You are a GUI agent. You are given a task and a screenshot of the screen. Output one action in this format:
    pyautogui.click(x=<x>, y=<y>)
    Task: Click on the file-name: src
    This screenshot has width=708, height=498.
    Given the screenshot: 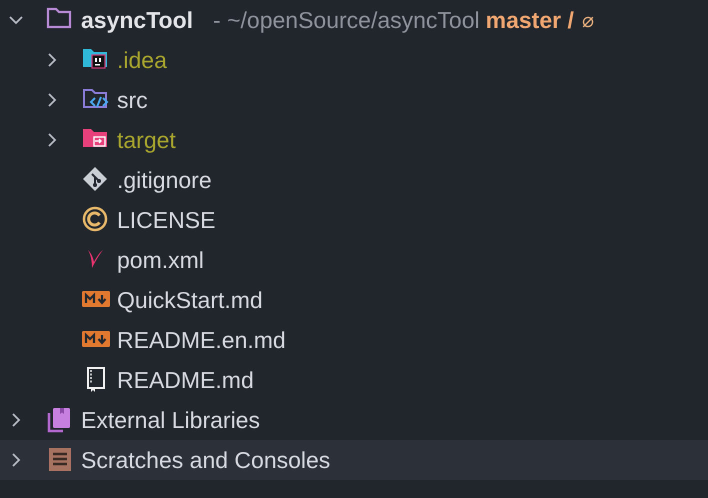 What is the action you would take?
    pyautogui.click(x=132, y=100)
    